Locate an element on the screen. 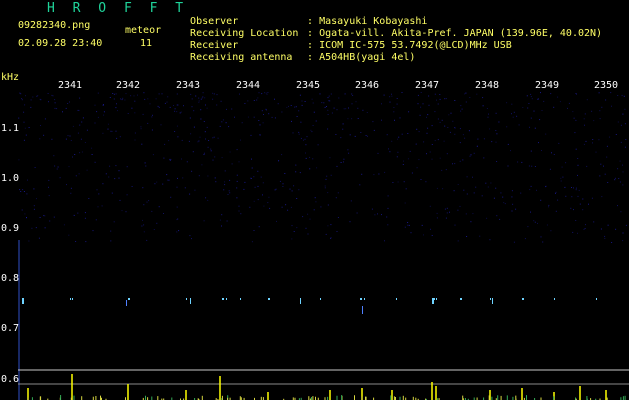 The height and width of the screenshot is (400, 629). time-tick-label: 2345 is located at coordinates (308, 85).